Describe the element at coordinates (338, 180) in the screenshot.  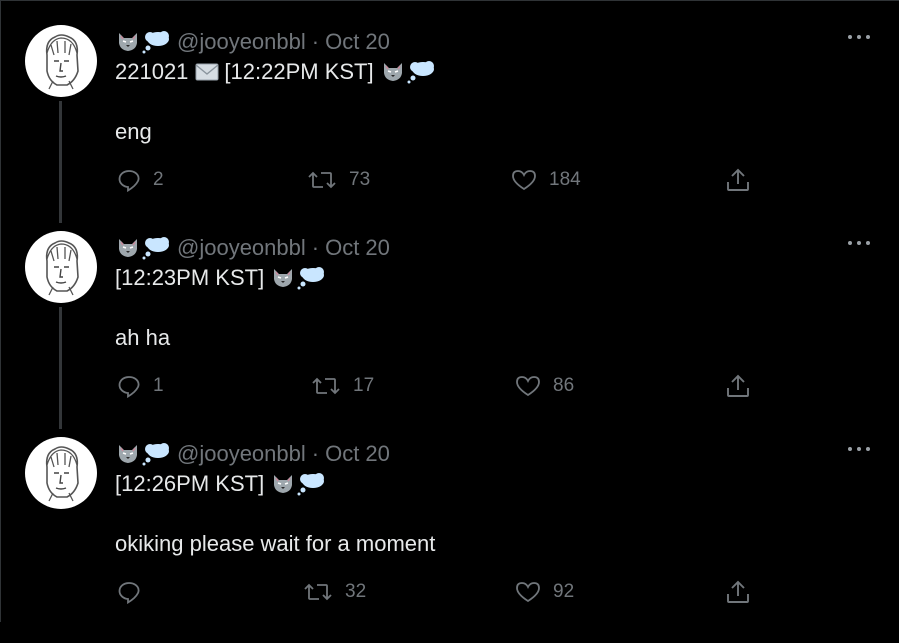
I see `retweet-button: 73` at that location.